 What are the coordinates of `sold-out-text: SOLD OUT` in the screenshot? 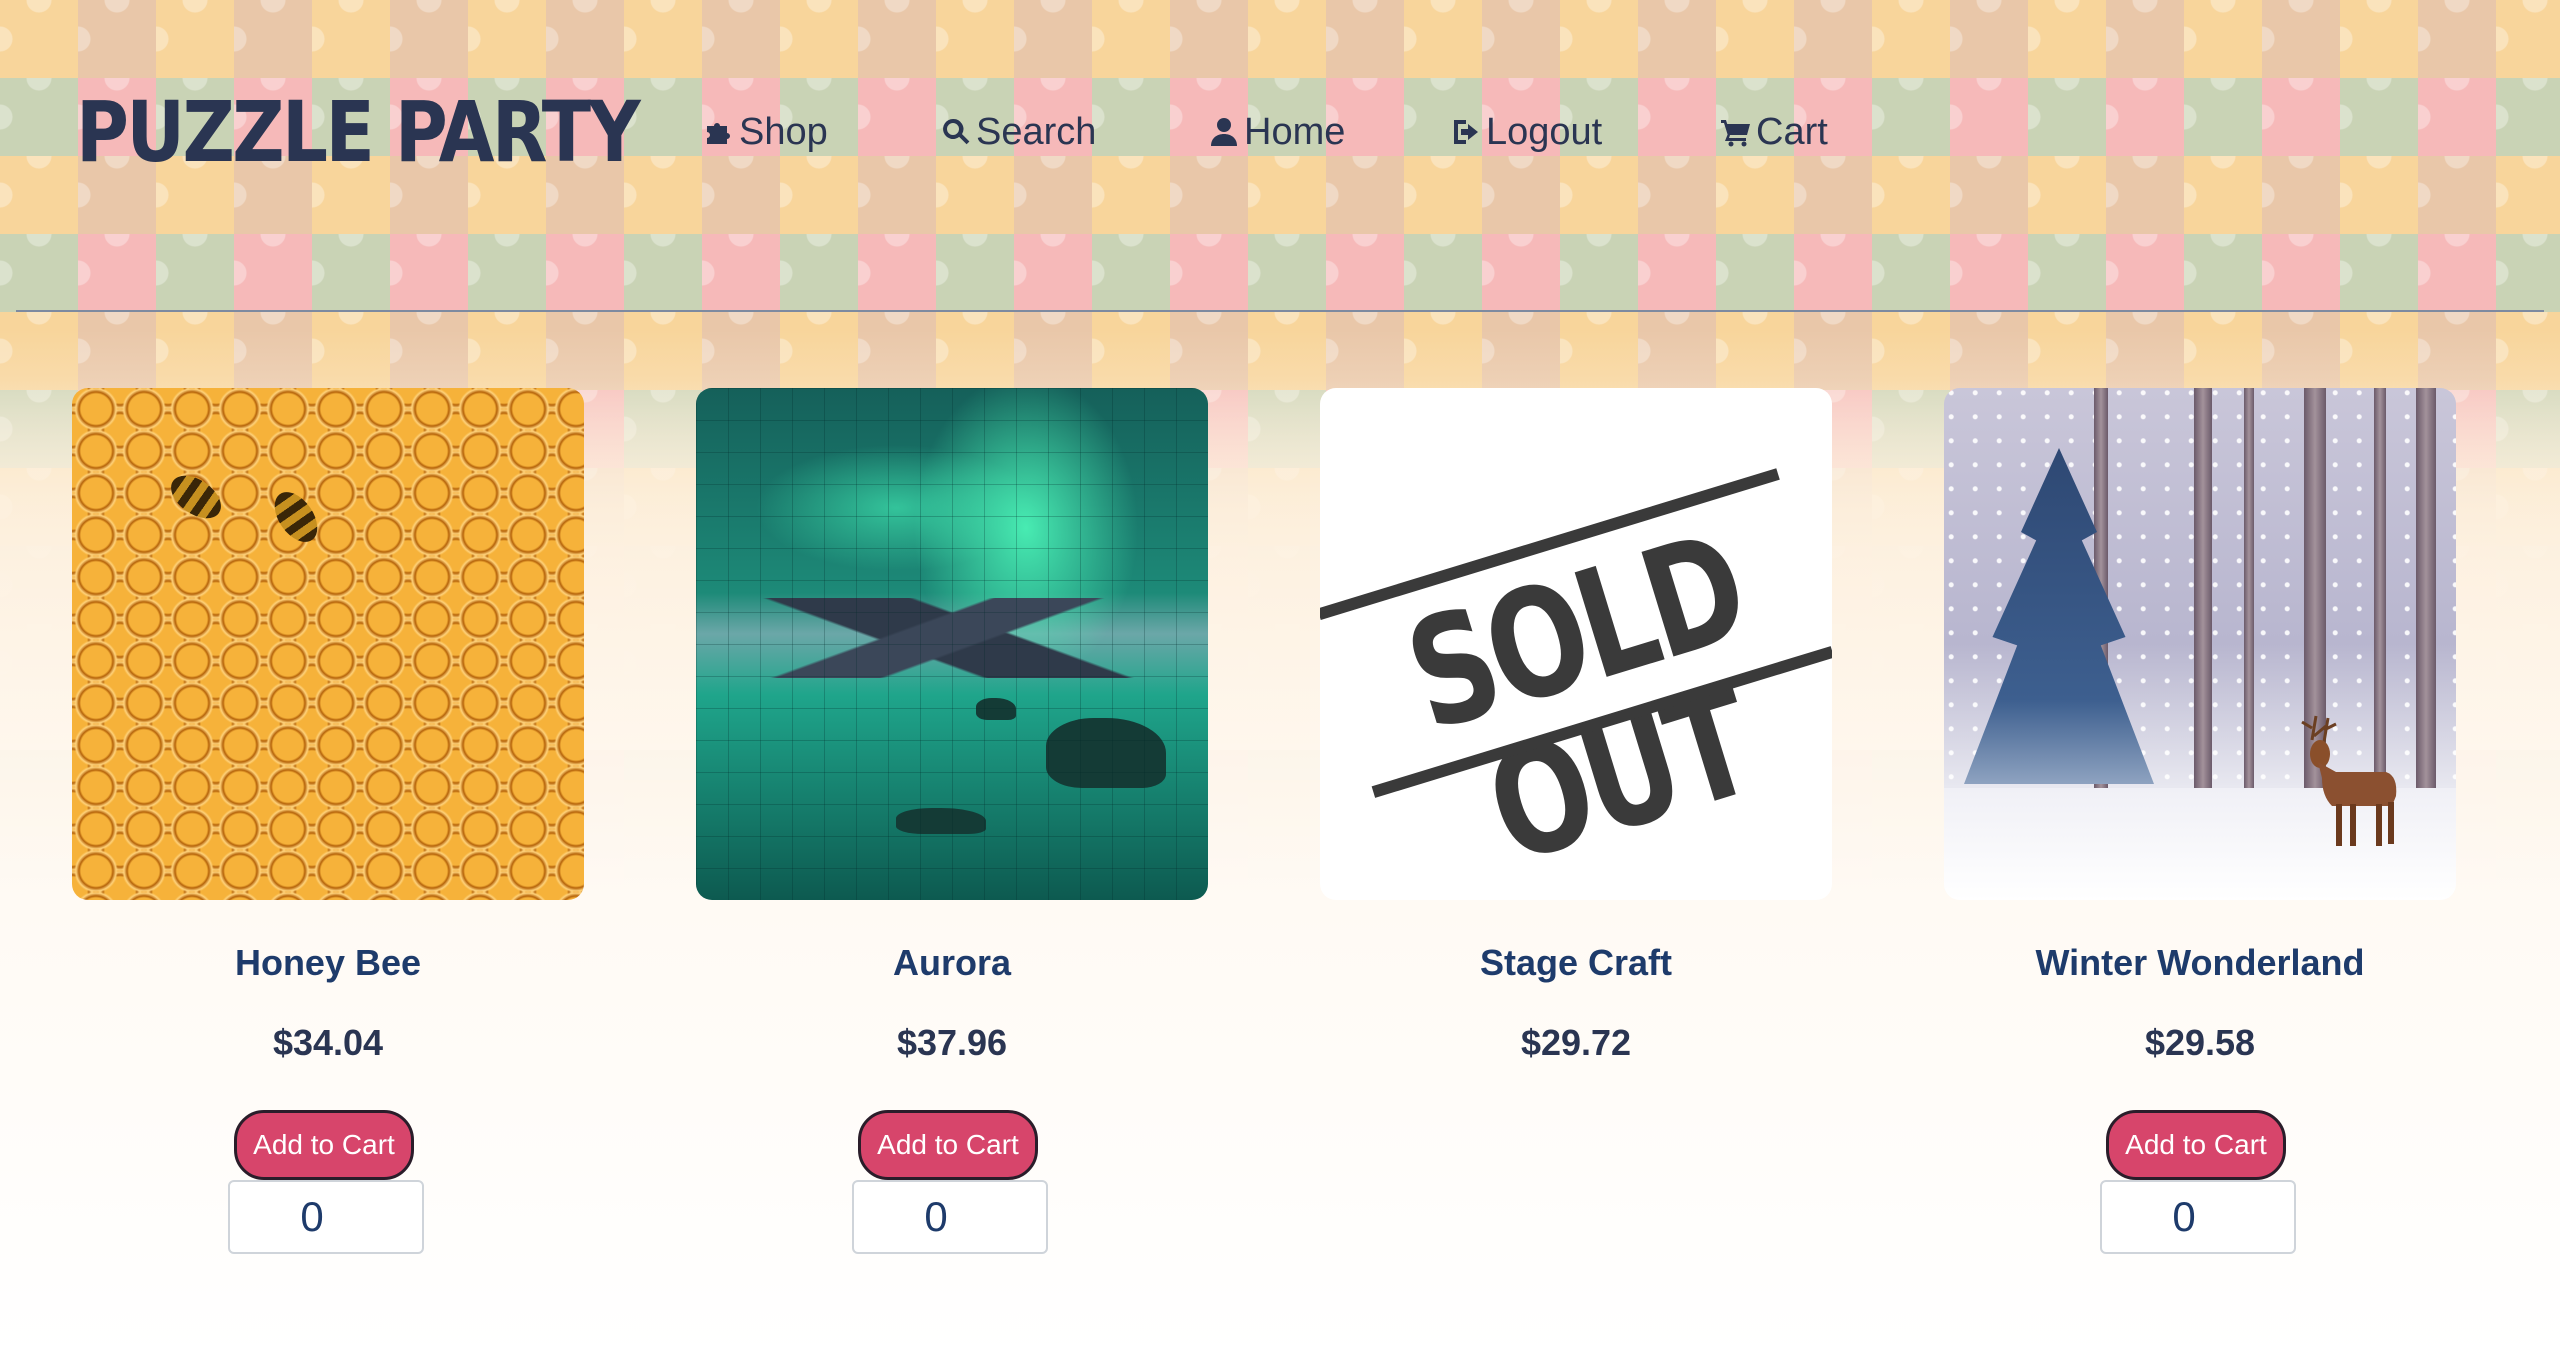 It's located at (1579, 699).